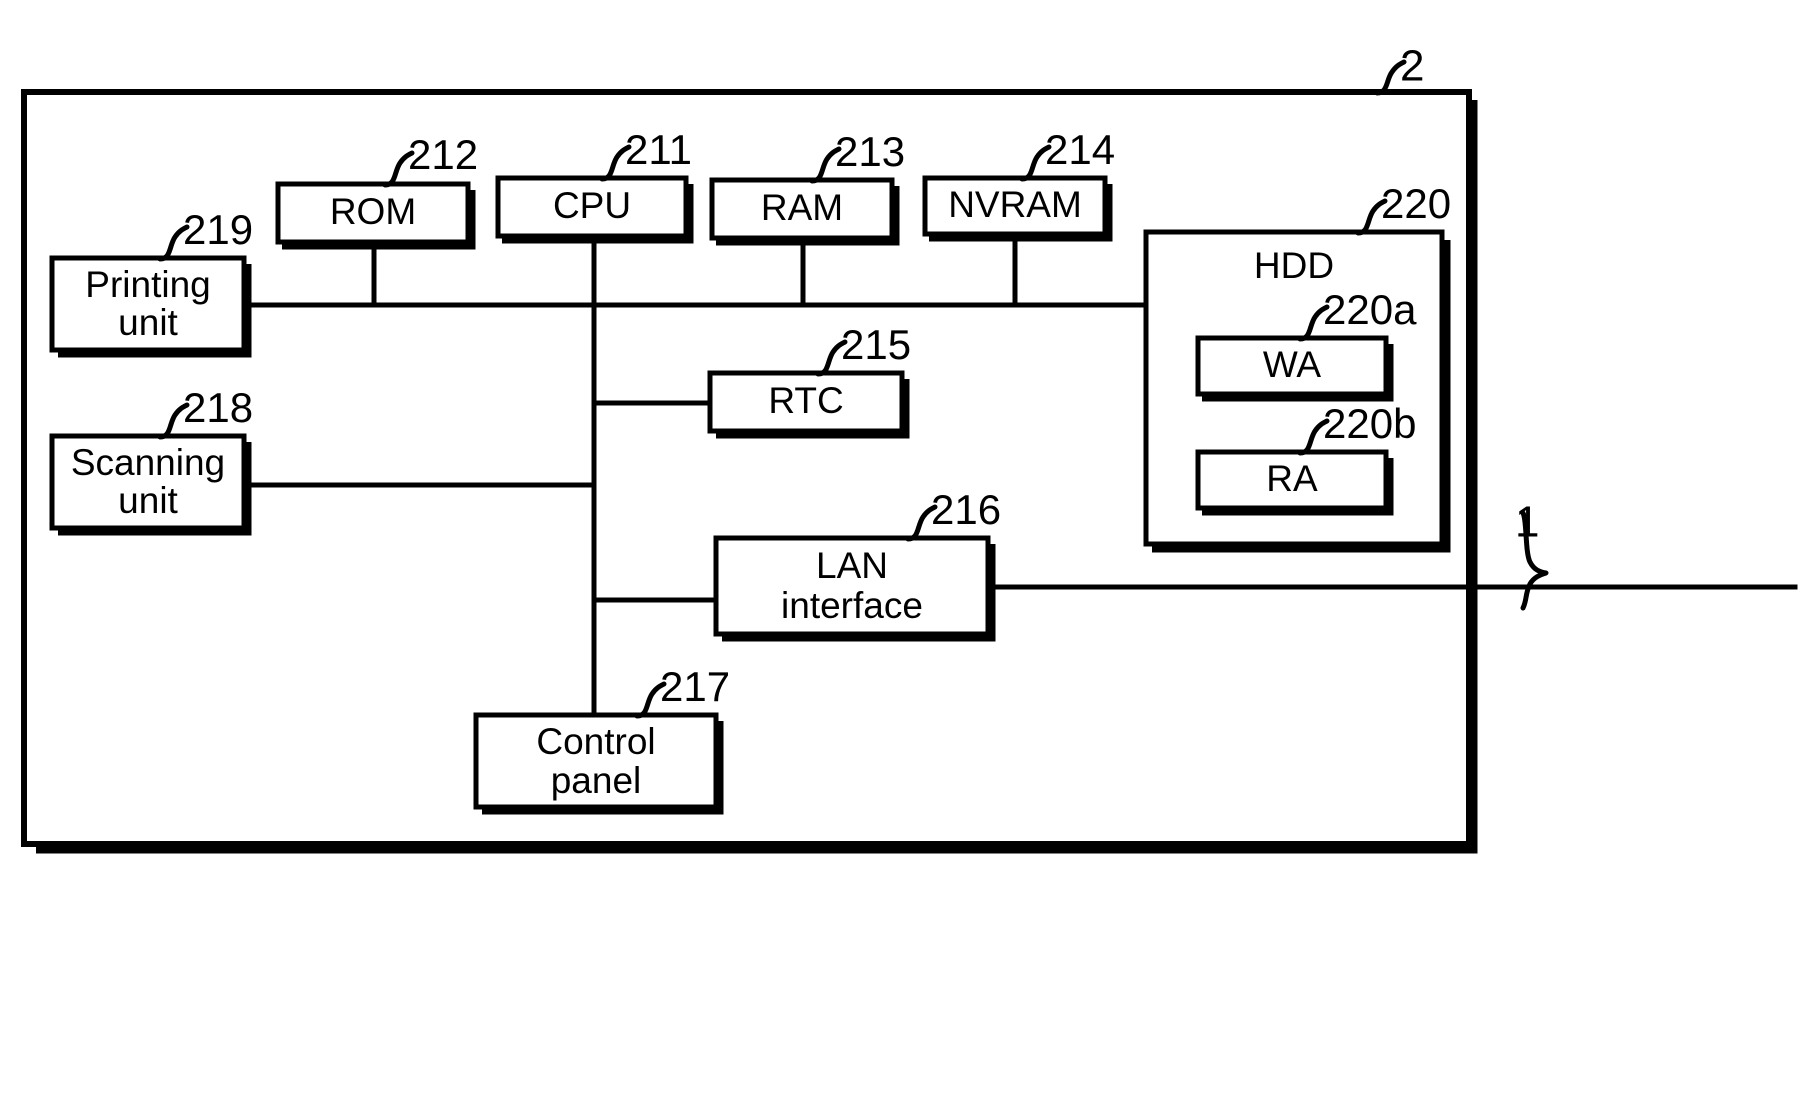  What do you see at coordinates (148, 500) in the screenshot?
I see `scanning-label-line2: unit` at bounding box center [148, 500].